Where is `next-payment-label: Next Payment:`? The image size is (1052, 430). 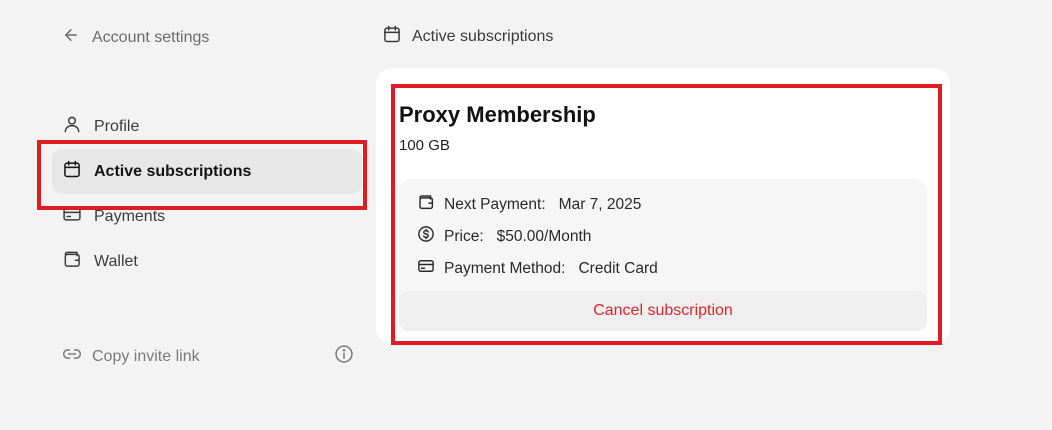
next-payment-label: Next Payment: is located at coordinates (495, 204).